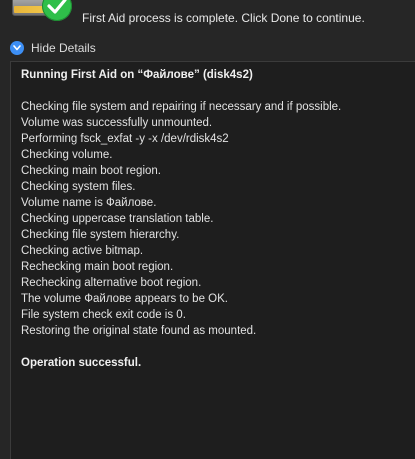 The image size is (415, 459). I want to click on chevron-down-icon, so click(17, 48).